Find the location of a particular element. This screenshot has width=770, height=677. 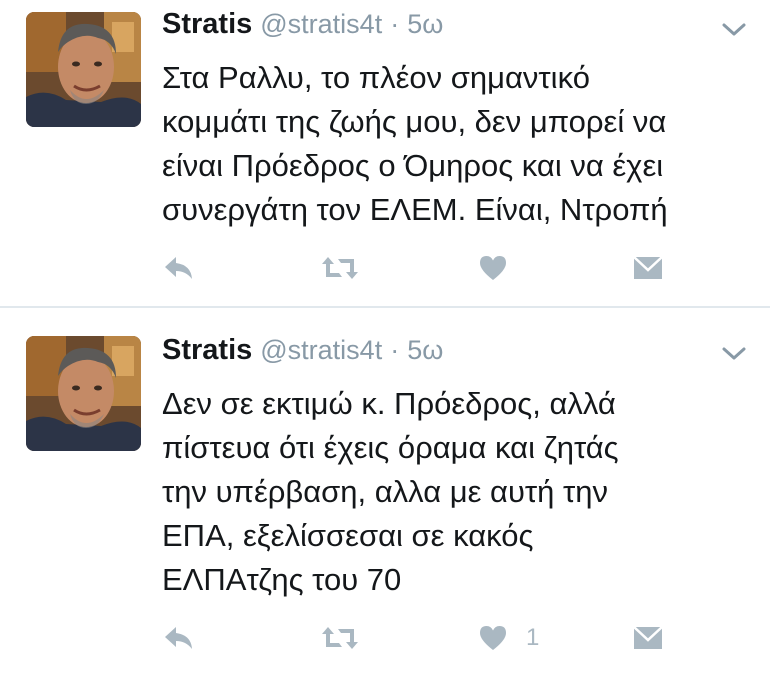

tweet-text-line: είναι Πρόεδρος ο Όμηρος και να έχει is located at coordinates (413, 165).